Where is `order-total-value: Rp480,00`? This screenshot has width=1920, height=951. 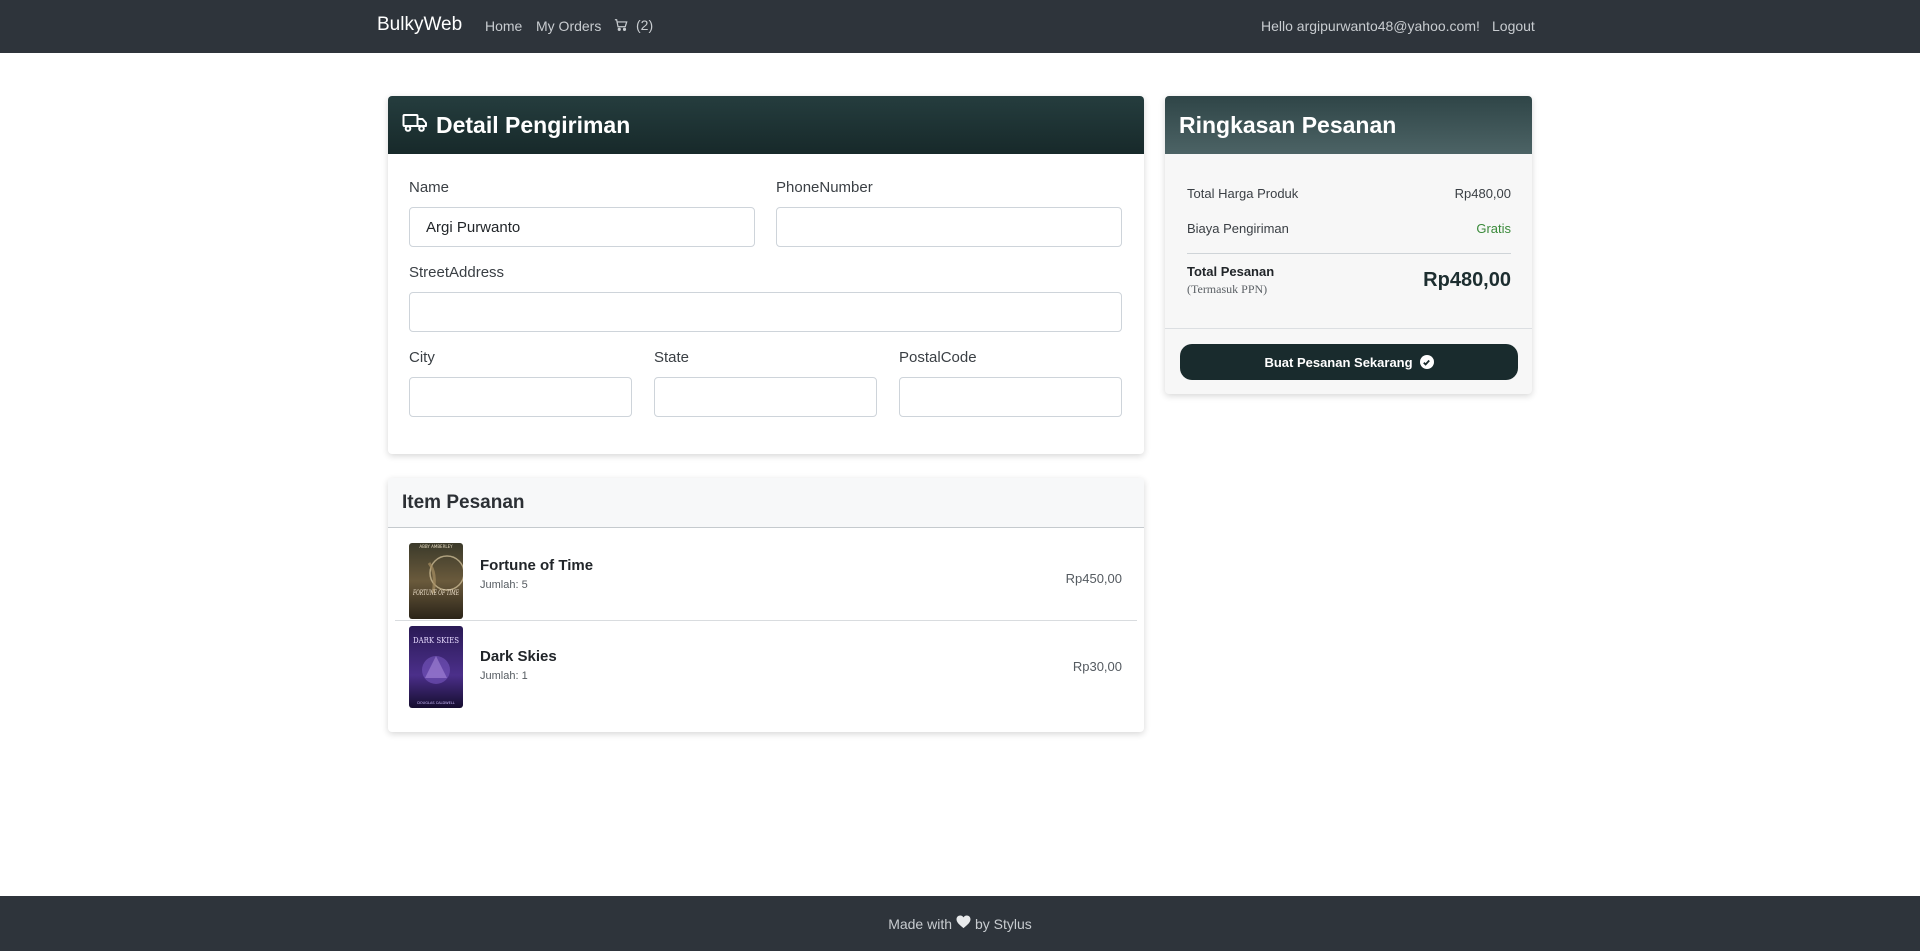
order-total-value: Rp480,00 is located at coordinates (1467, 280).